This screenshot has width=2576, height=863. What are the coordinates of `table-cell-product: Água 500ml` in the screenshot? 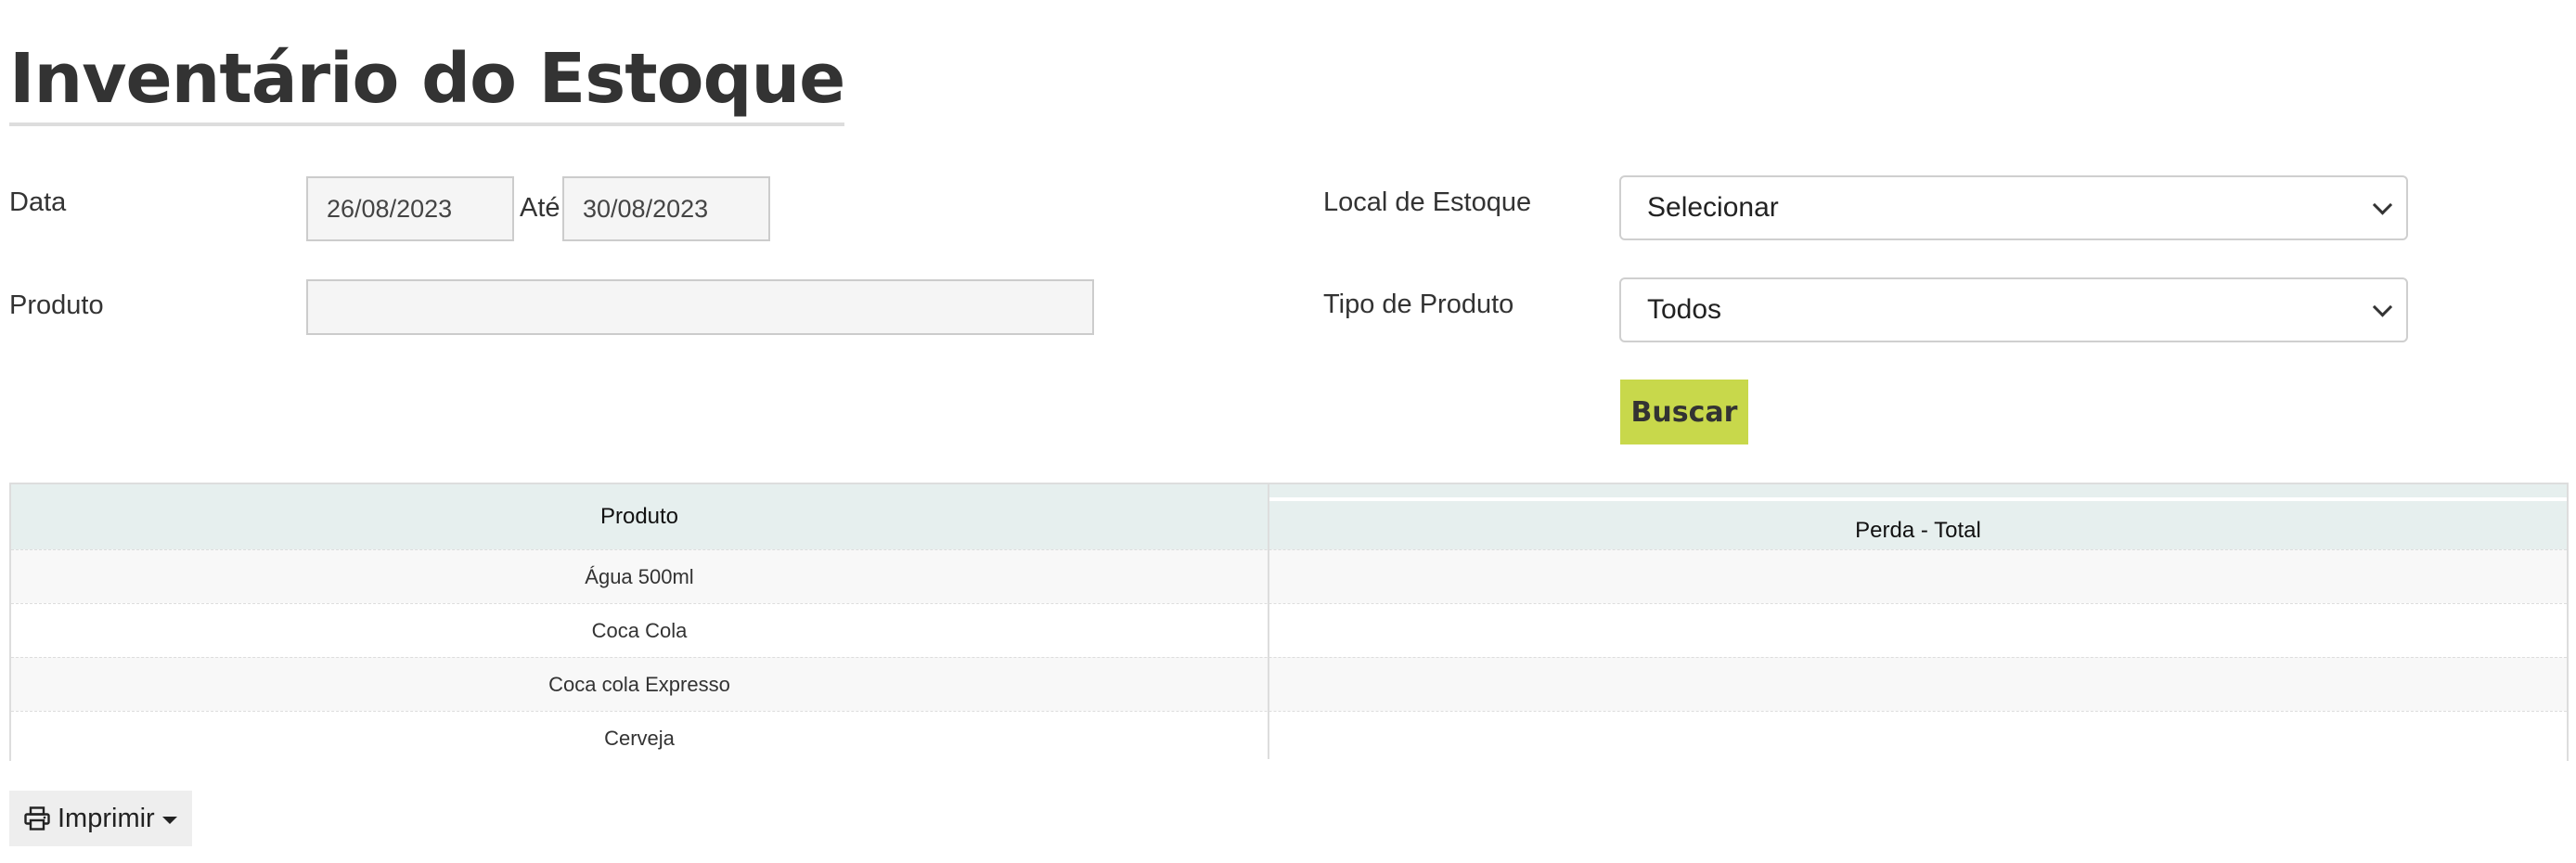 It's located at (639, 576).